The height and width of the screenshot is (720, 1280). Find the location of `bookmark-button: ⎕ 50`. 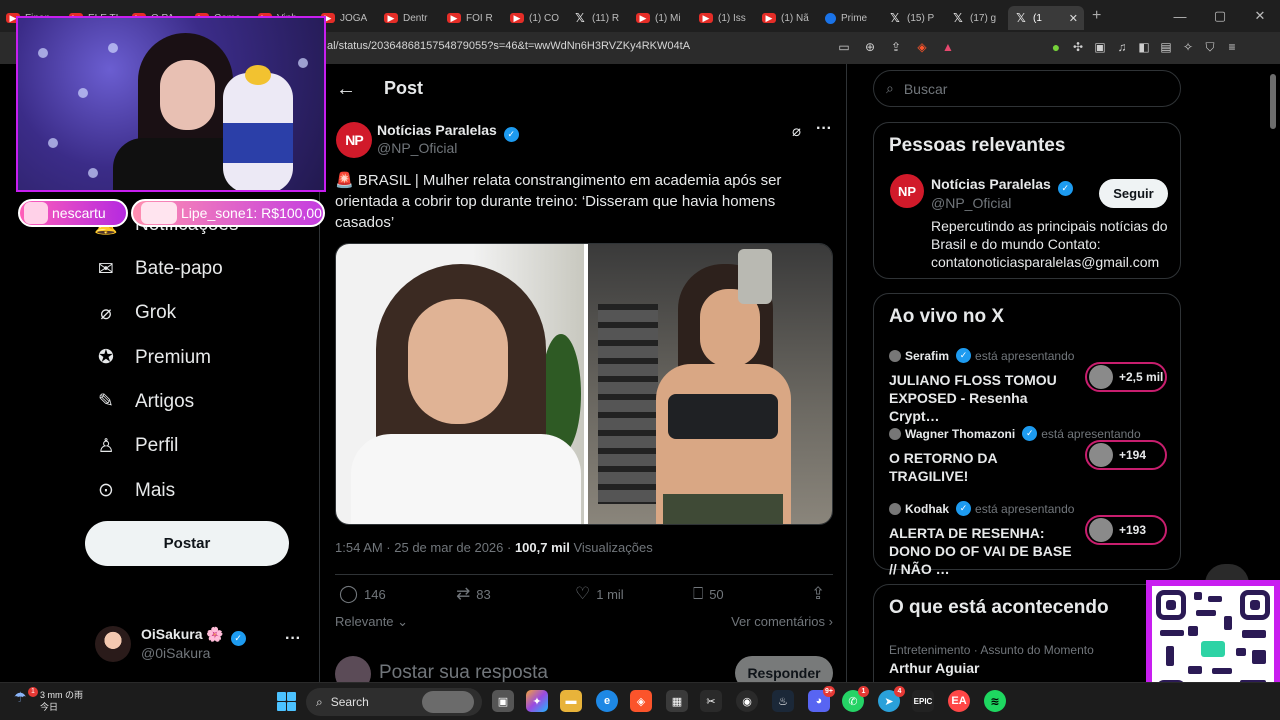

bookmark-button: ⎕ 50 is located at coordinates (708, 594).